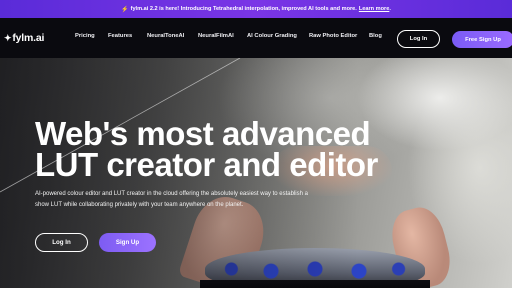 The width and height of the screenshot is (512, 288). Describe the element at coordinates (203, 133) in the screenshot. I see `hero-headline-line-1: Web's most advanced` at that location.